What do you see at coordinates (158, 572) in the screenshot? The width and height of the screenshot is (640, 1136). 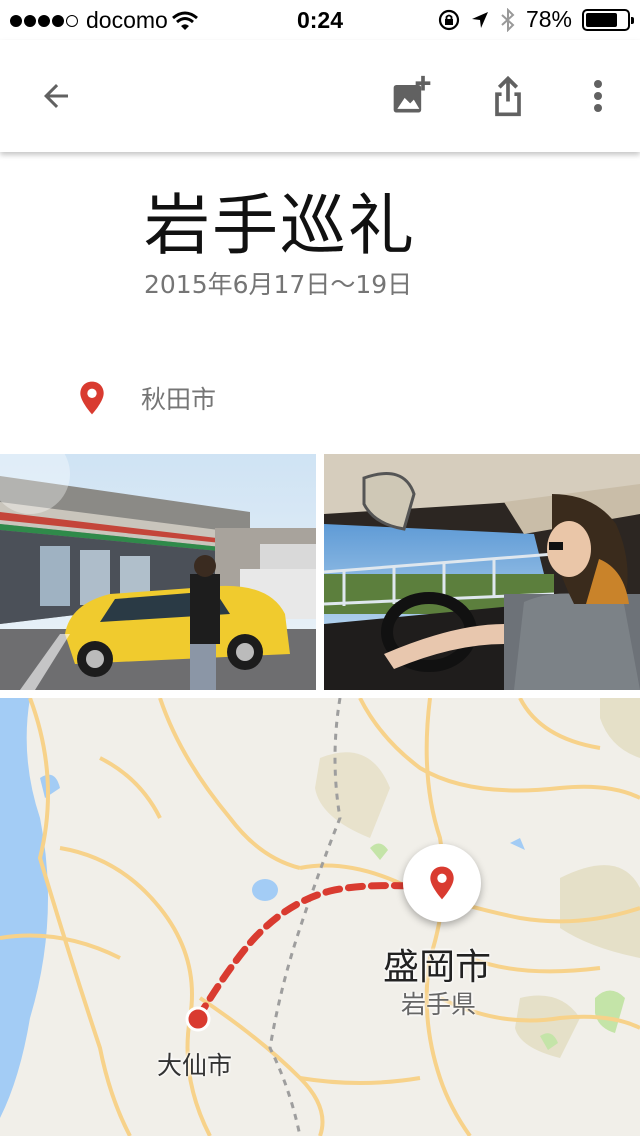 I see `photo-convenience-store` at bounding box center [158, 572].